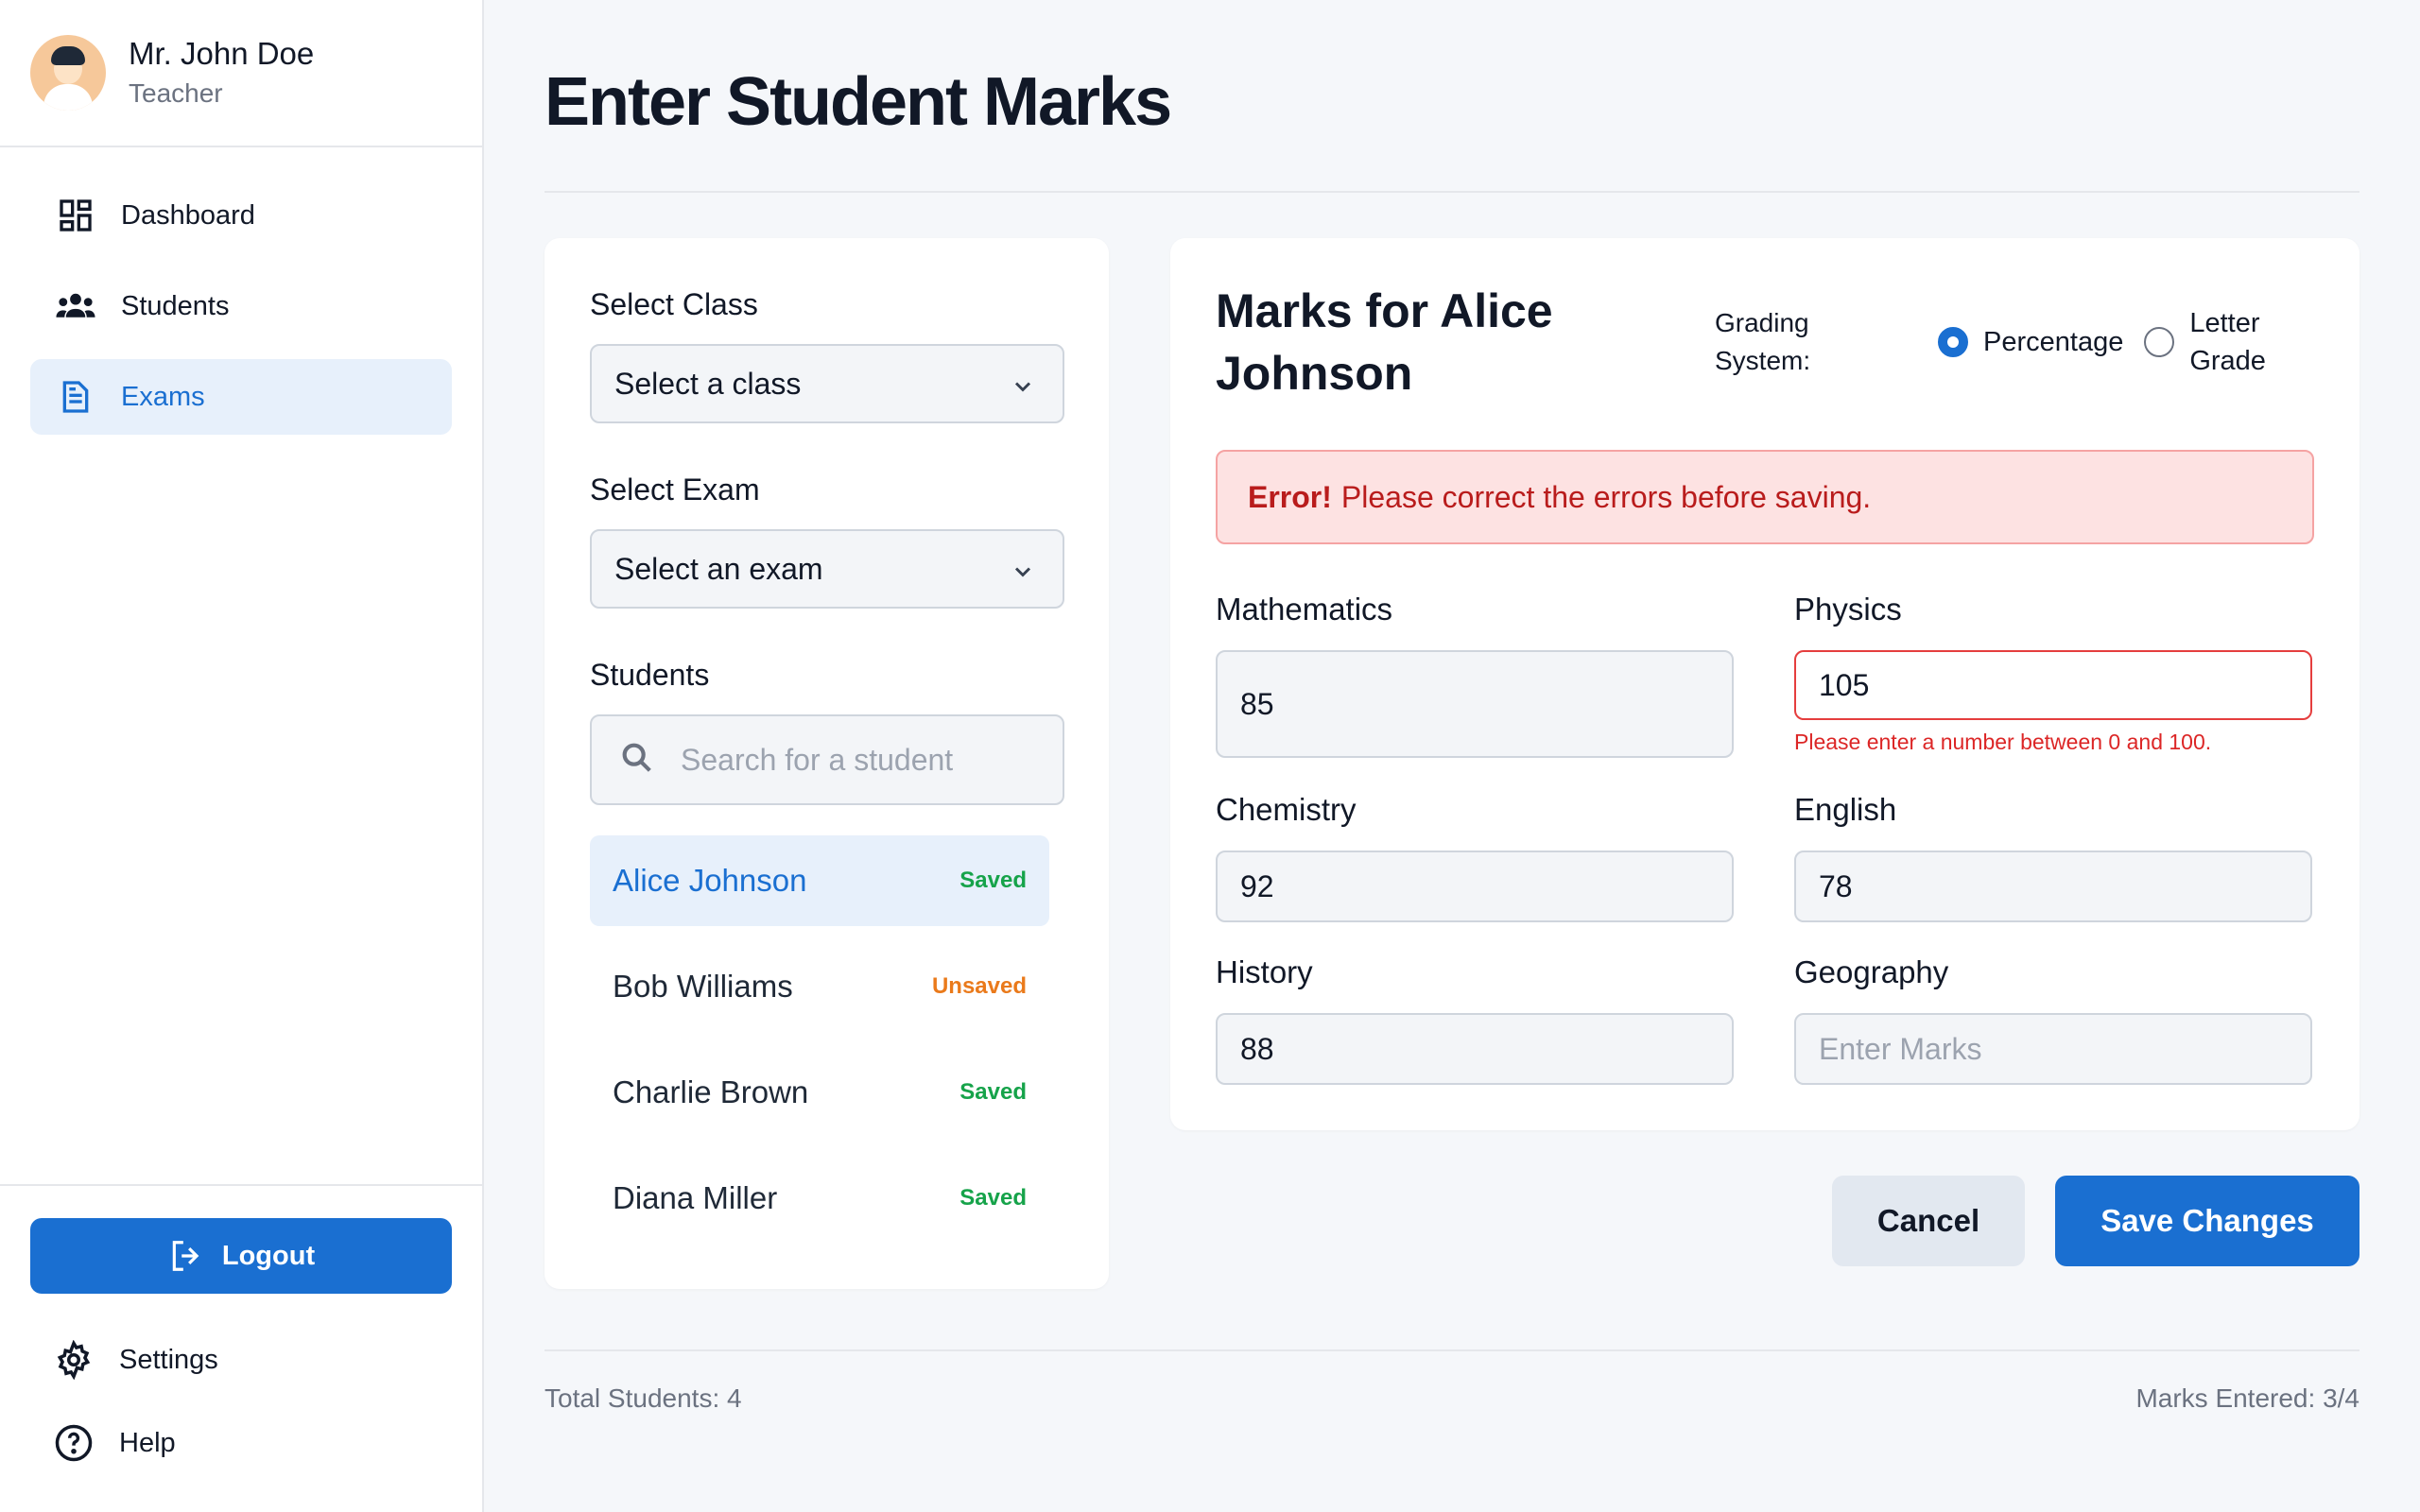  I want to click on sidebar-bottom: Logout Settings Help, so click(241, 1332).